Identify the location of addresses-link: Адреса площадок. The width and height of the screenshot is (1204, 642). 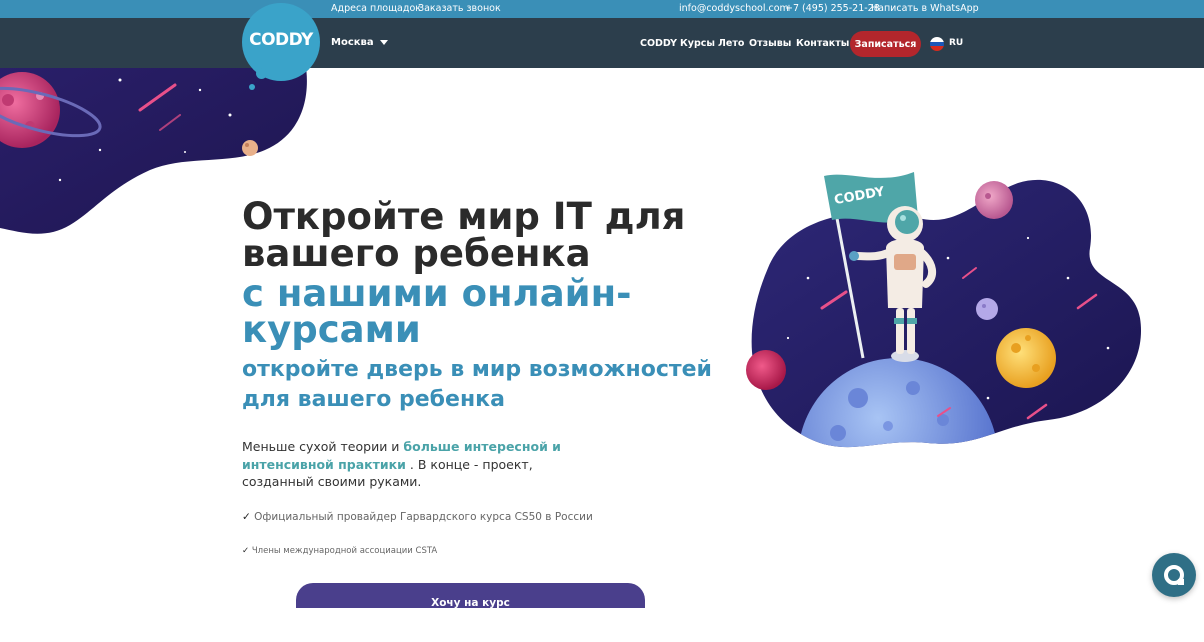
(376, 8).